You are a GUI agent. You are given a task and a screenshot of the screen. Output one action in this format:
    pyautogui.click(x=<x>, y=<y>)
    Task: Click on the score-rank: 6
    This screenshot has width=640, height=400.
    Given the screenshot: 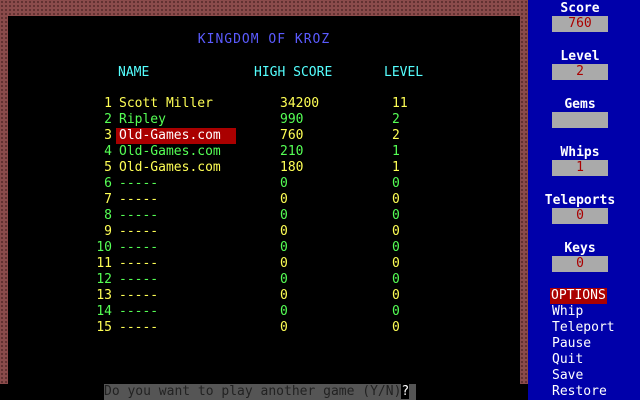 What is the action you would take?
    pyautogui.click(x=108, y=183)
    